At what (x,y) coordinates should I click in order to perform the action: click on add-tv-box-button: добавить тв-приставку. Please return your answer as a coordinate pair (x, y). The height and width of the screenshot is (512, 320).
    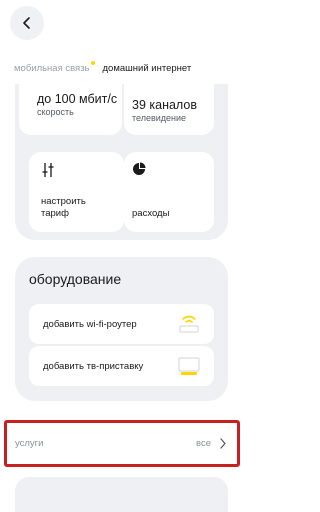
    Looking at the image, I should click on (121, 366).